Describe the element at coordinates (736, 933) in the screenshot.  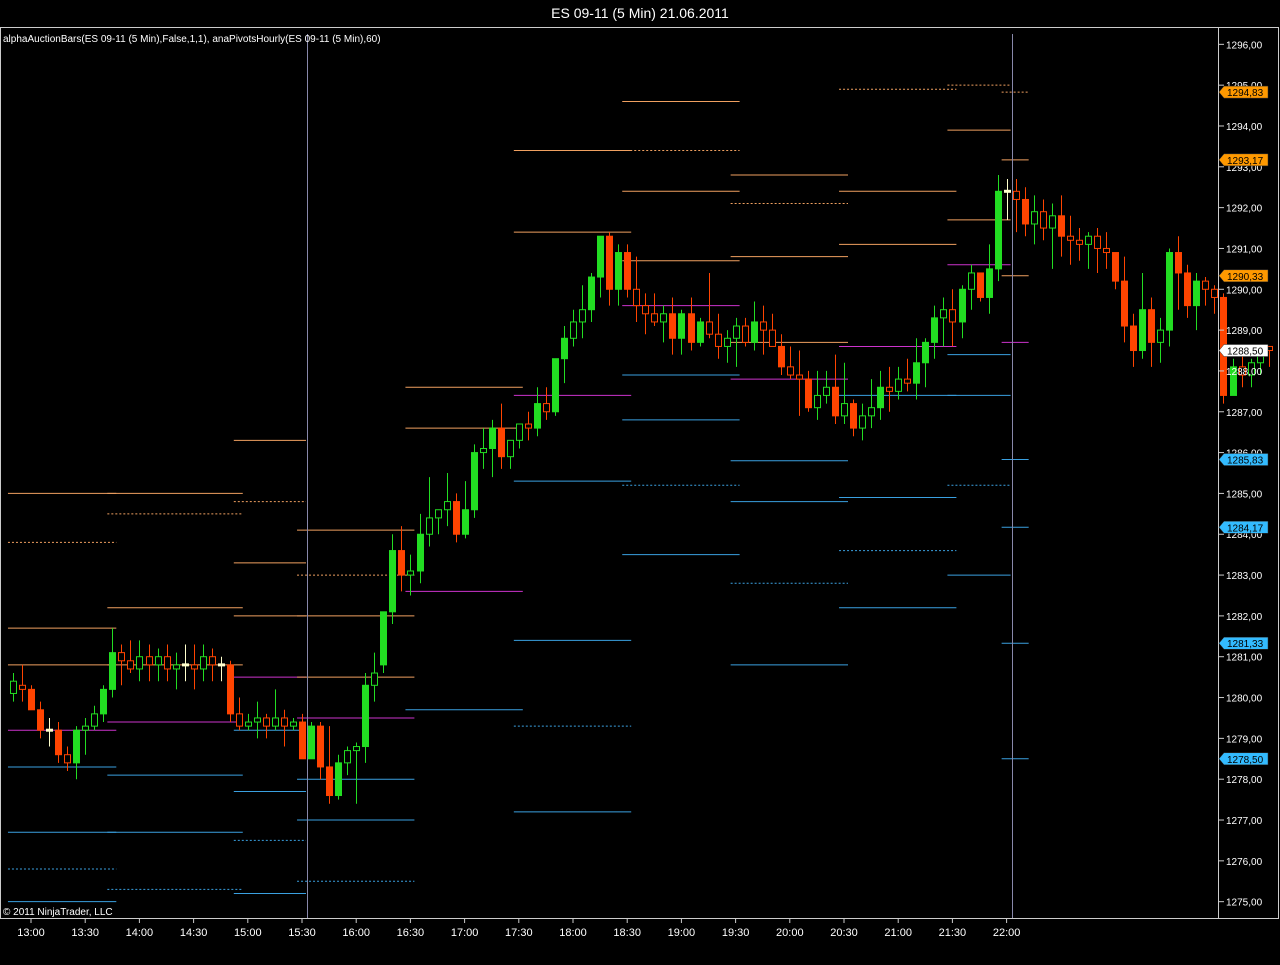
I see `time-tick-label: 19:30` at that location.